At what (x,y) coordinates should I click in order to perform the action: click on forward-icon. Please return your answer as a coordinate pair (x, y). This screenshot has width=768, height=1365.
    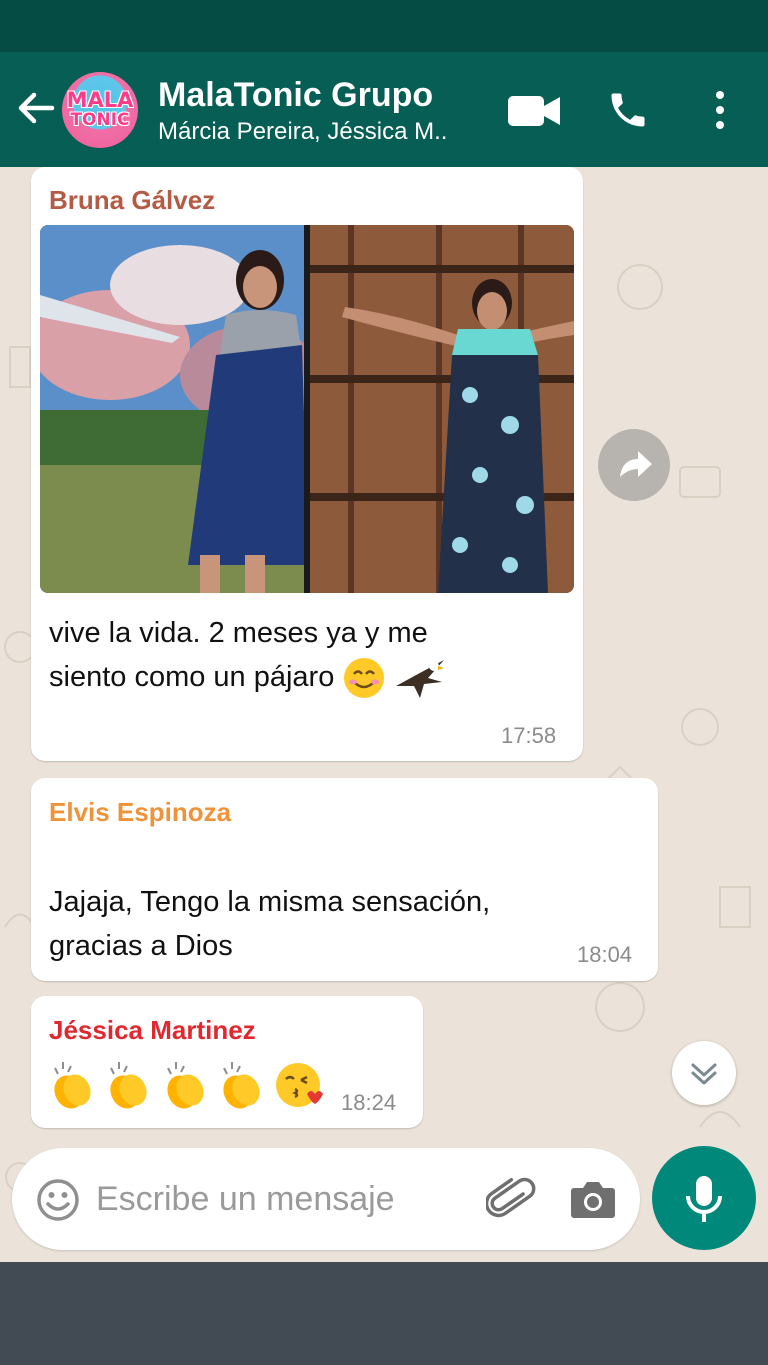
    Looking at the image, I should click on (636, 464).